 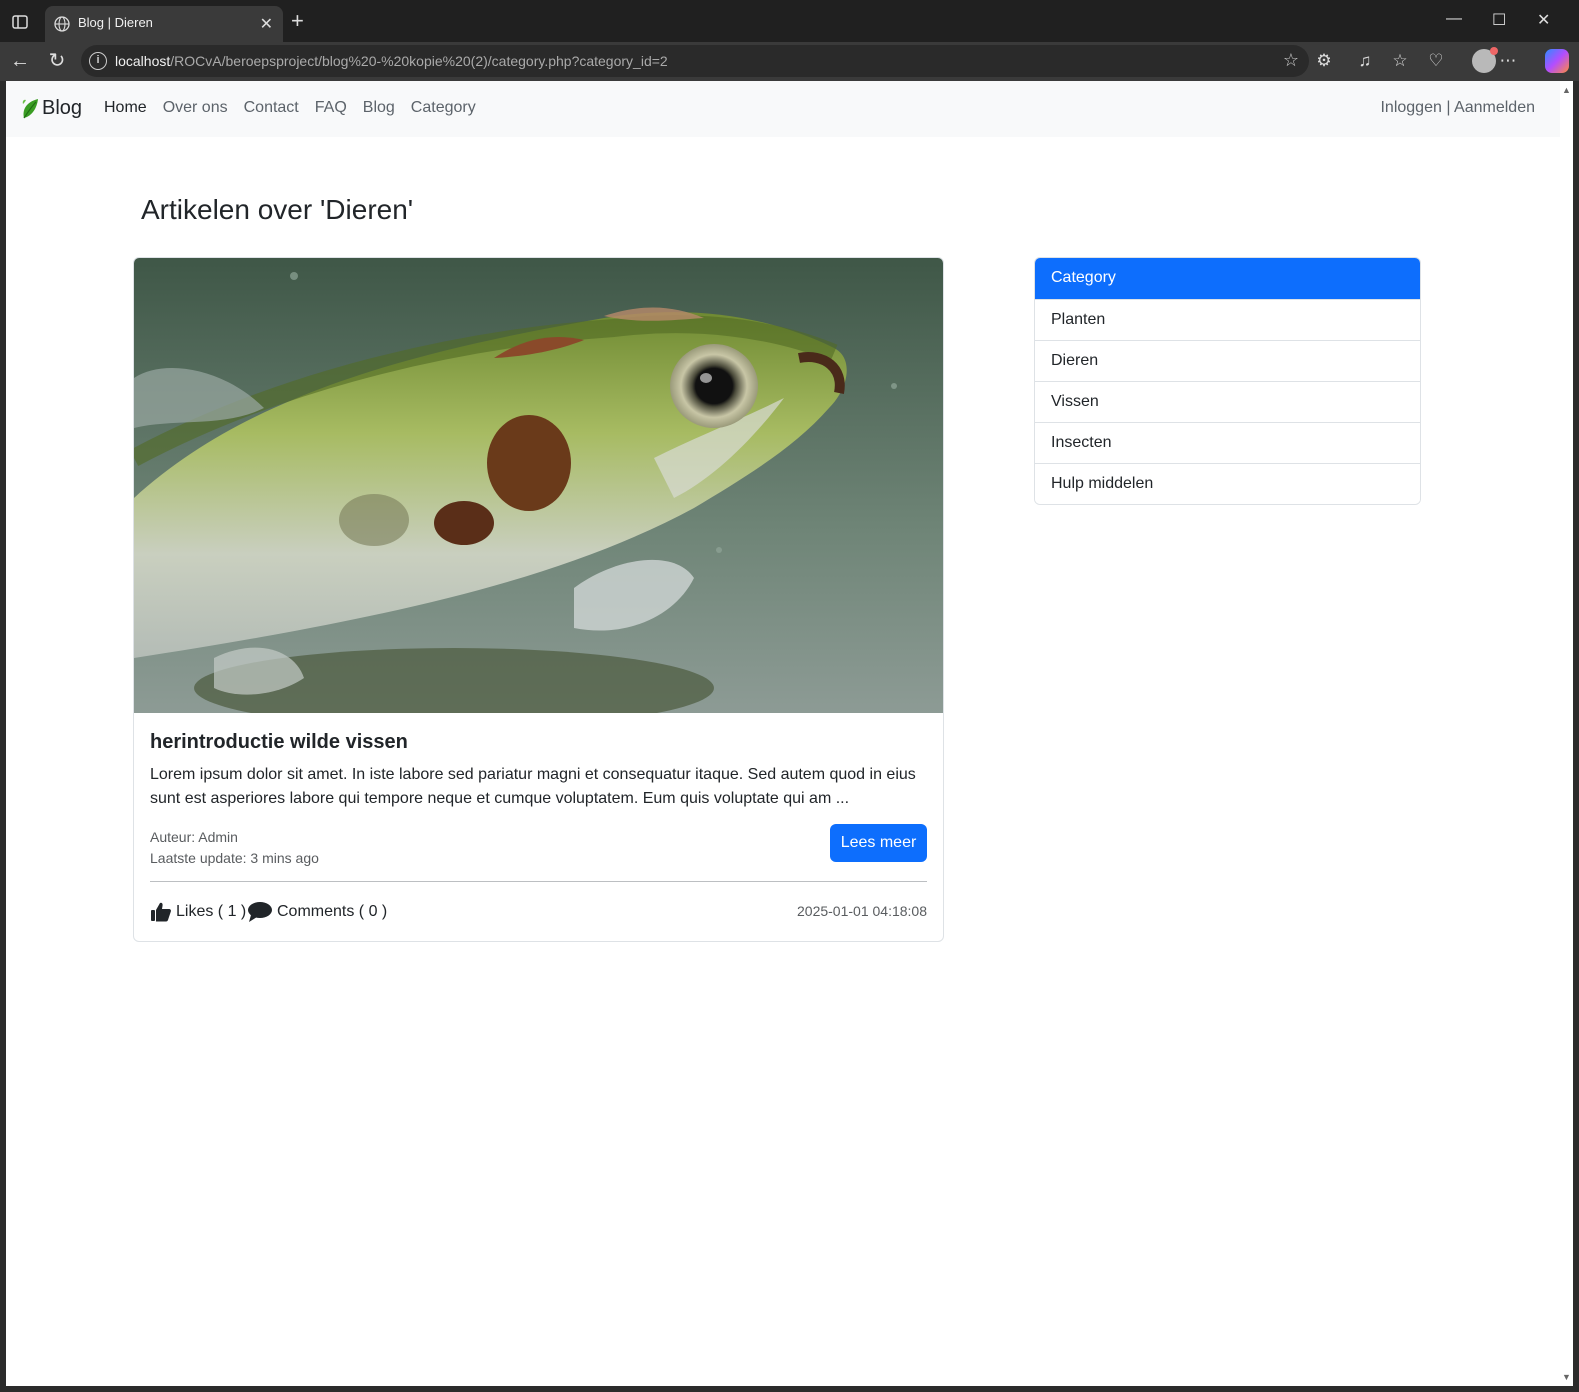 What do you see at coordinates (1227, 319) in the screenshot?
I see `category-item-planten: Planten` at bounding box center [1227, 319].